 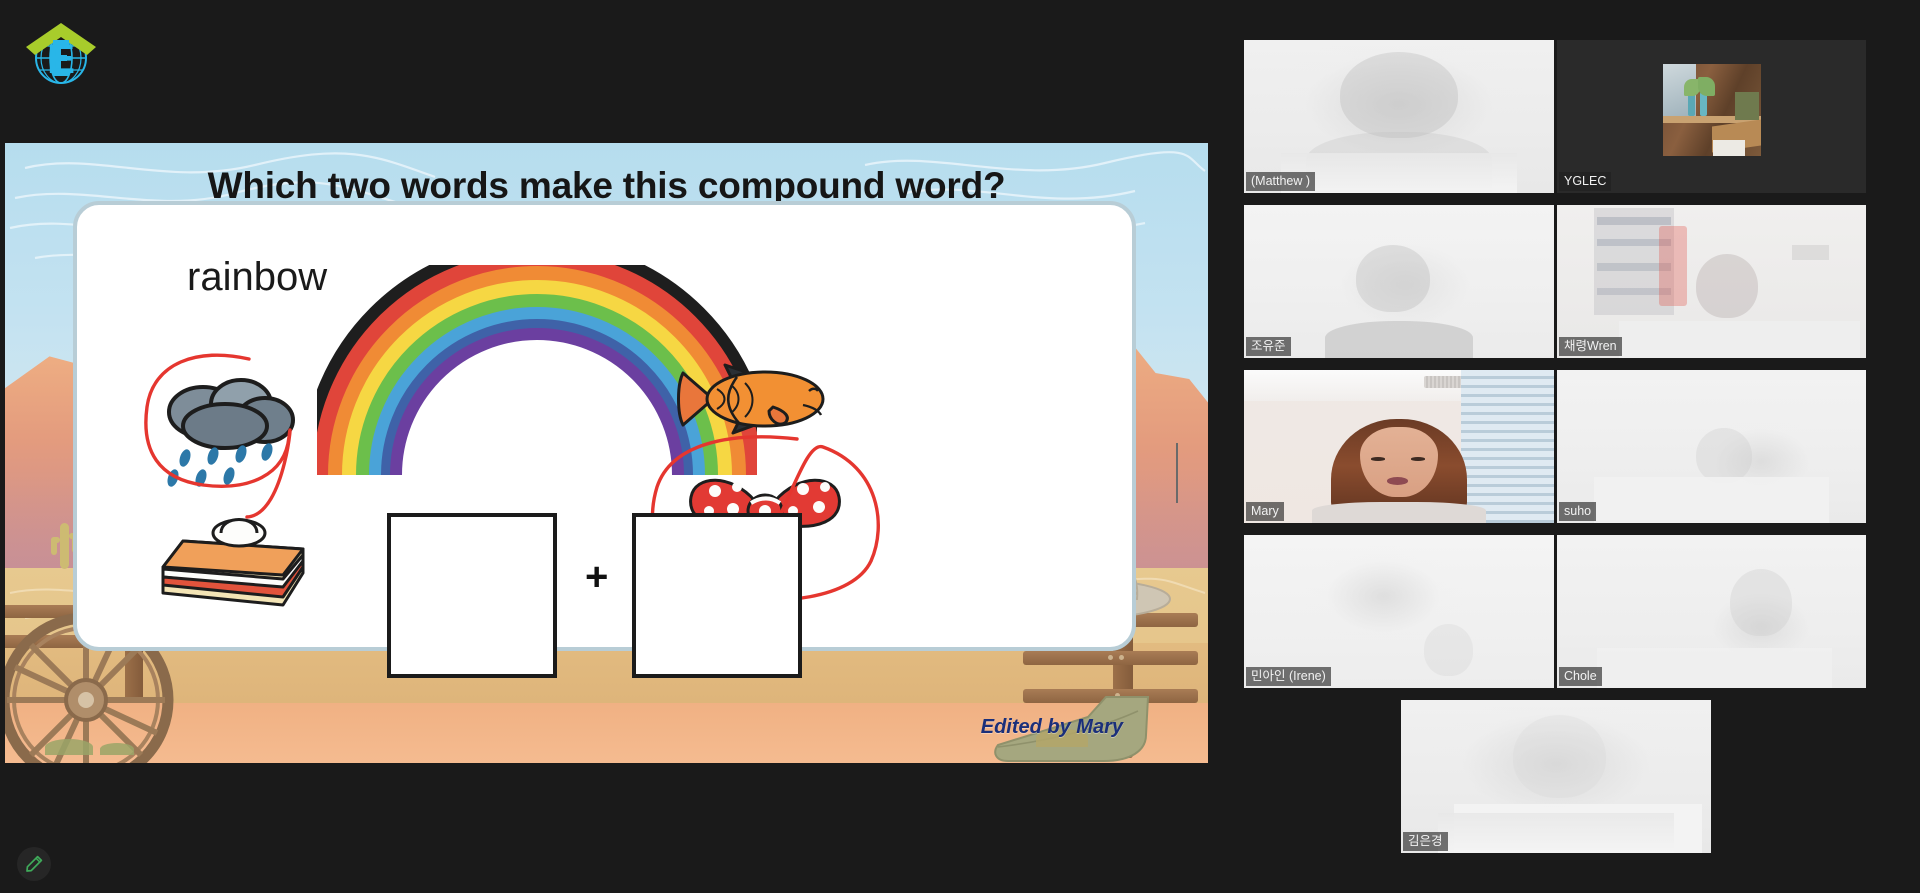 I want to click on participant-name: 채령Wren, so click(x=1590, y=346).